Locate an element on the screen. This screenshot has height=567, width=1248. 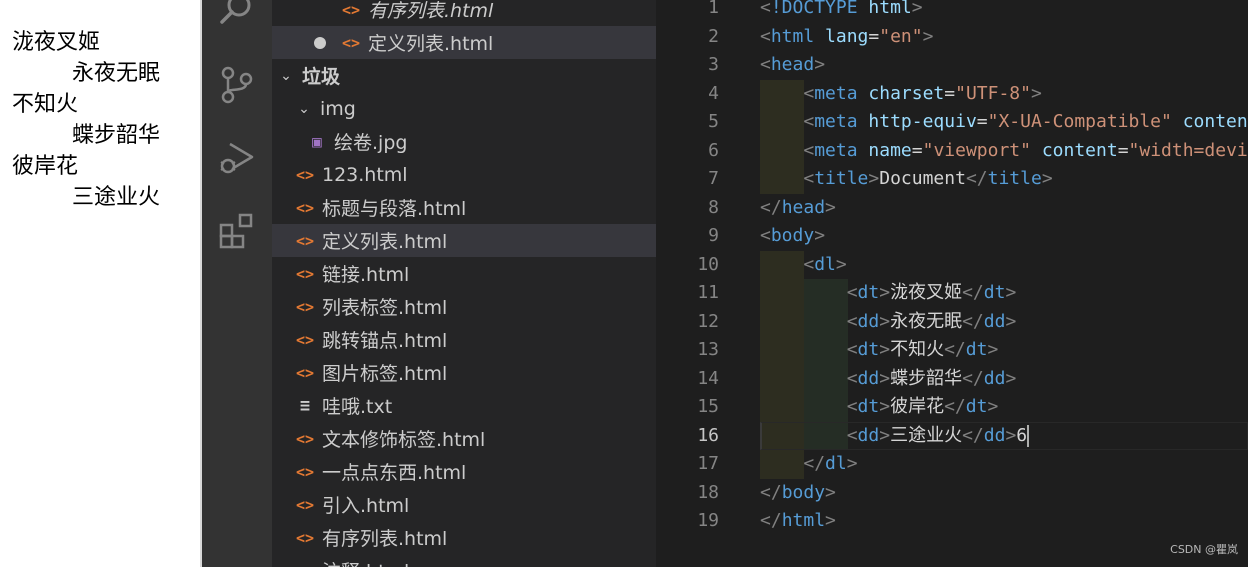
line-number: 1 is located at coordinates (713, 9).